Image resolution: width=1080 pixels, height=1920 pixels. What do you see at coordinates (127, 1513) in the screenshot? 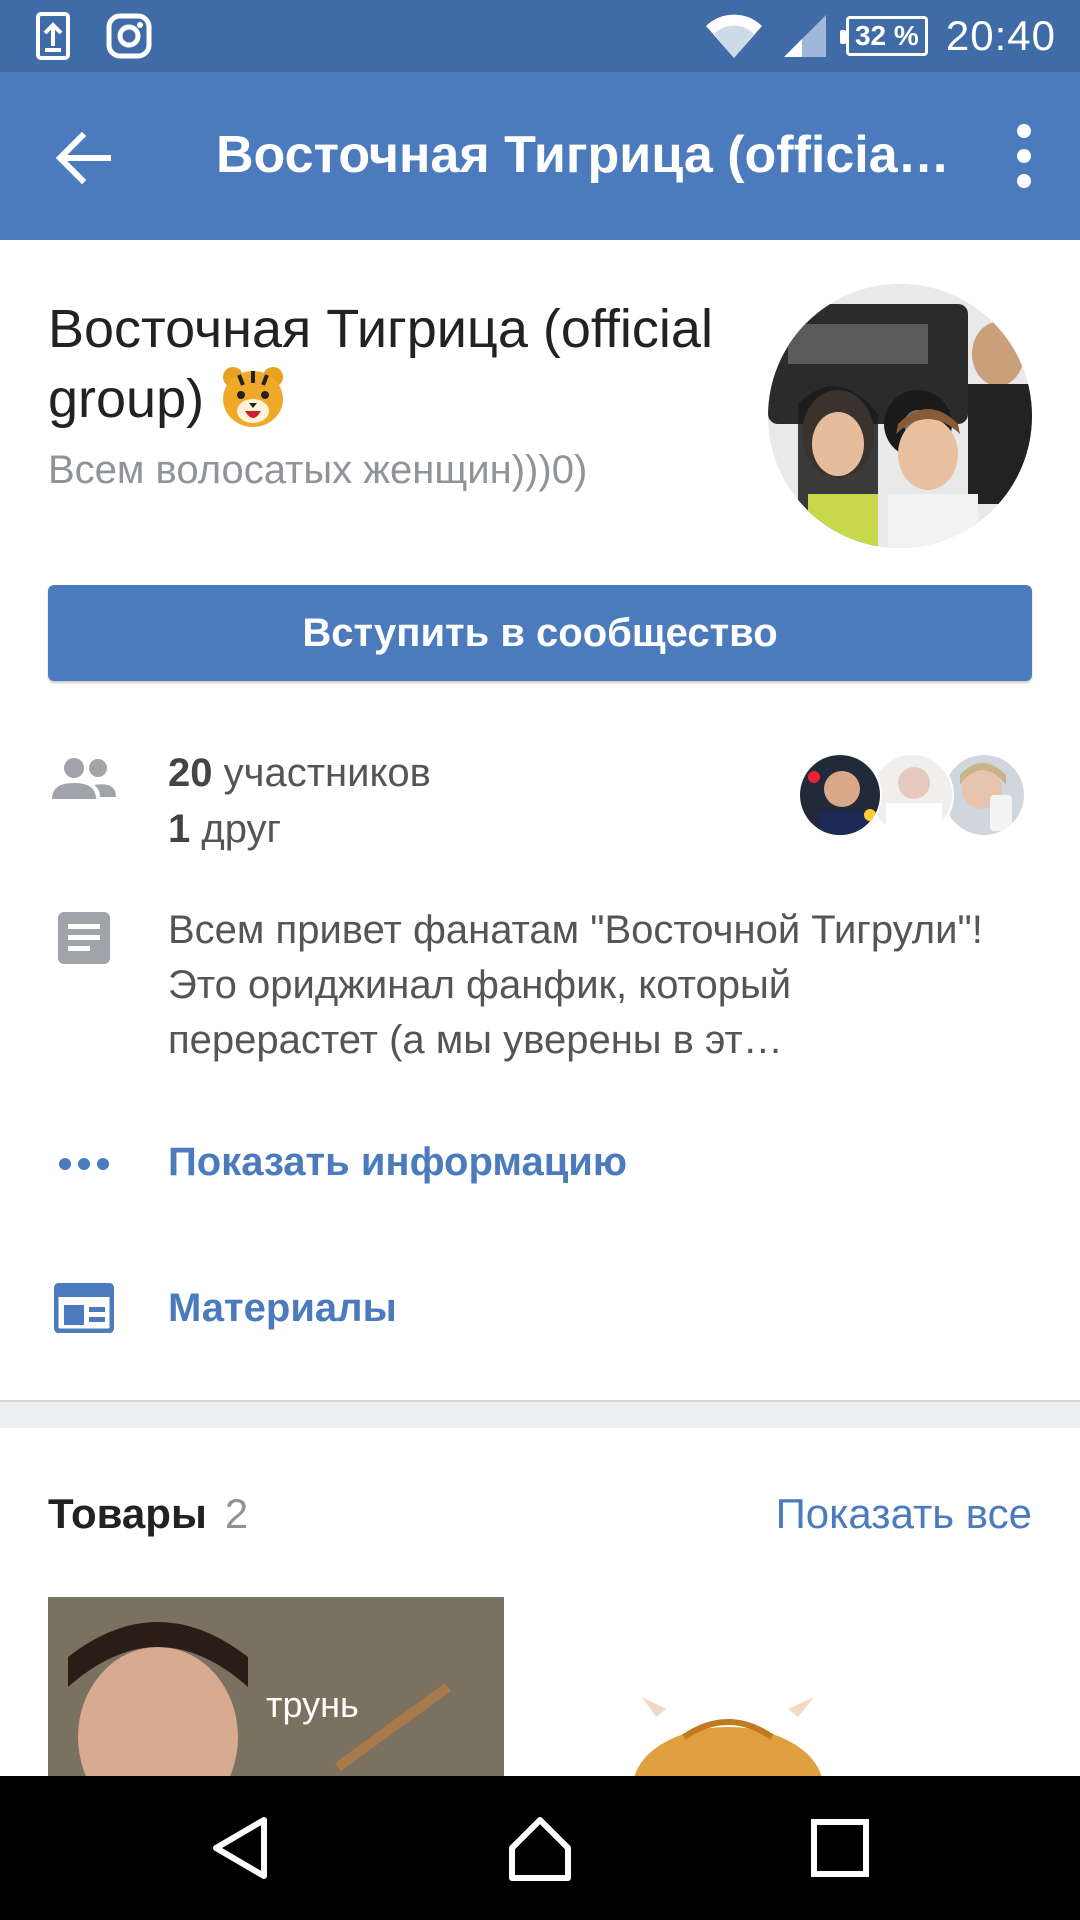
I see `goods-title: Товары` at bounding box center [127, 1513].